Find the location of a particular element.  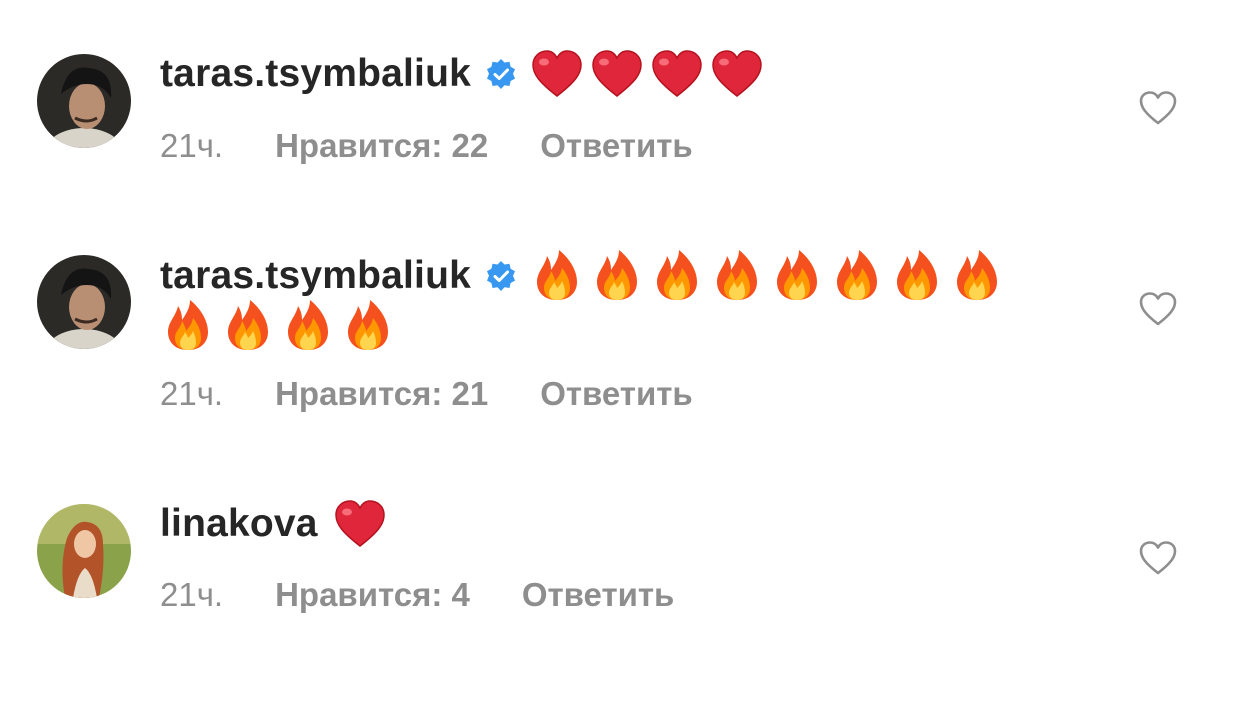

comment-meta: 21ч. Нравится: 21 Ответить is located at coordinates (426, 394).